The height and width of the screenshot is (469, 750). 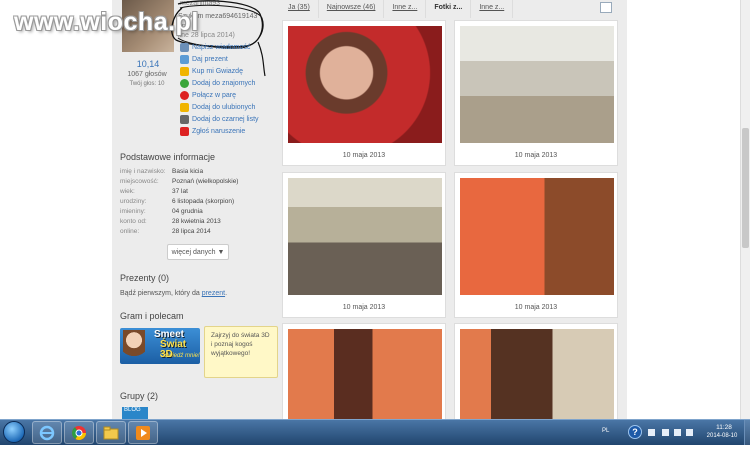 I want to click on heart-icon, so click(x=184, y=95).